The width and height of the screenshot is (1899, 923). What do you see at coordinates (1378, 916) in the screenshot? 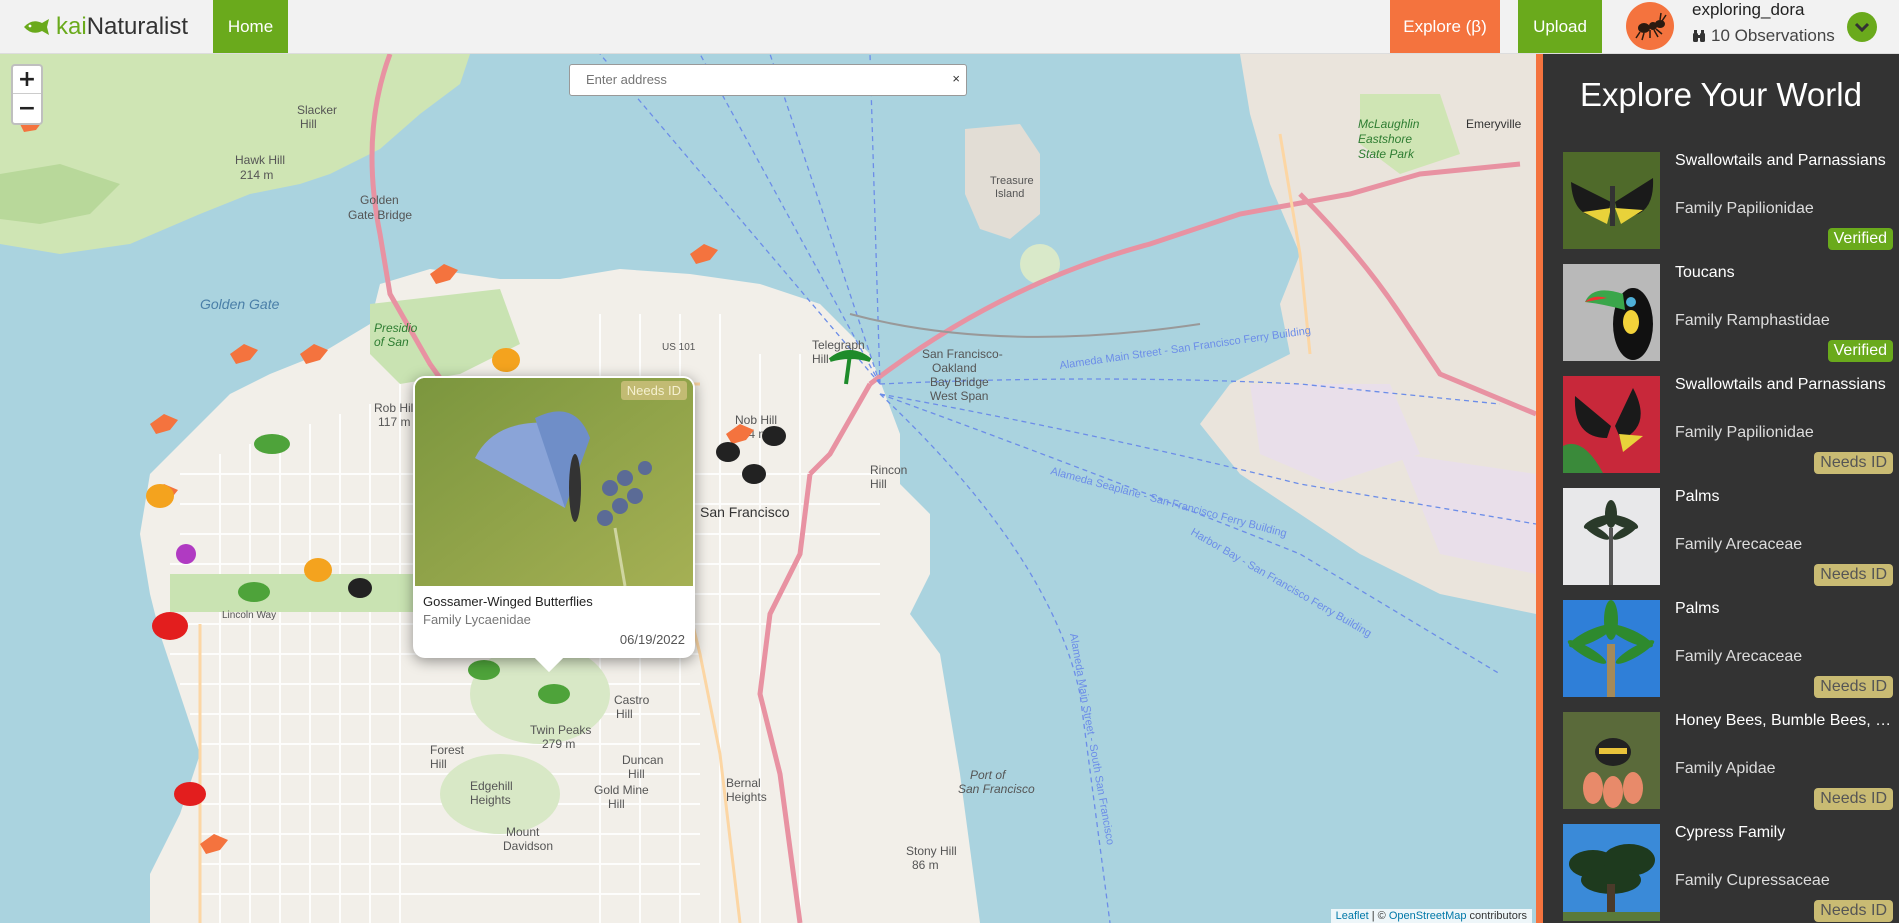
I see `attribution-sep: | ©` at bounding box center [1378, 916].